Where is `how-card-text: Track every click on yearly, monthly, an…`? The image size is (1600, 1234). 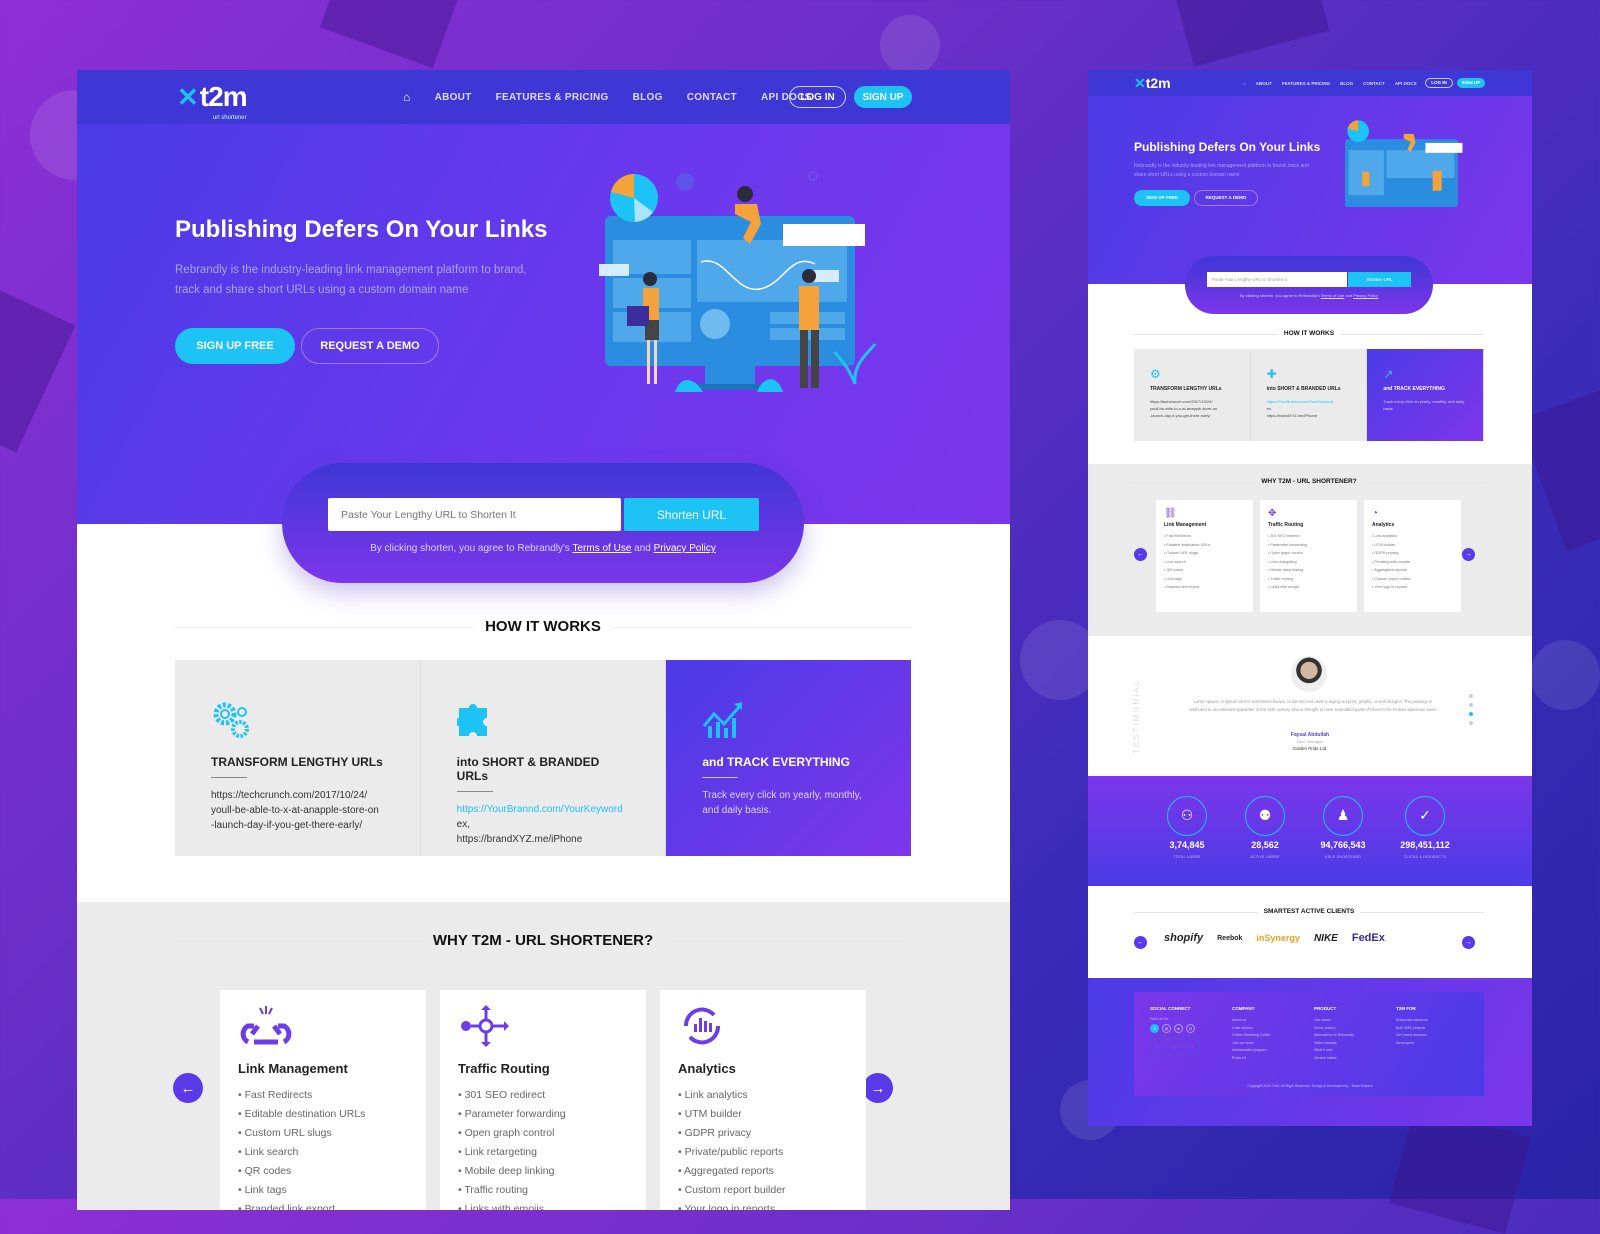 how-card-text: Track every click on yearly, monthly, an… is located at coordinates (1424, 405).